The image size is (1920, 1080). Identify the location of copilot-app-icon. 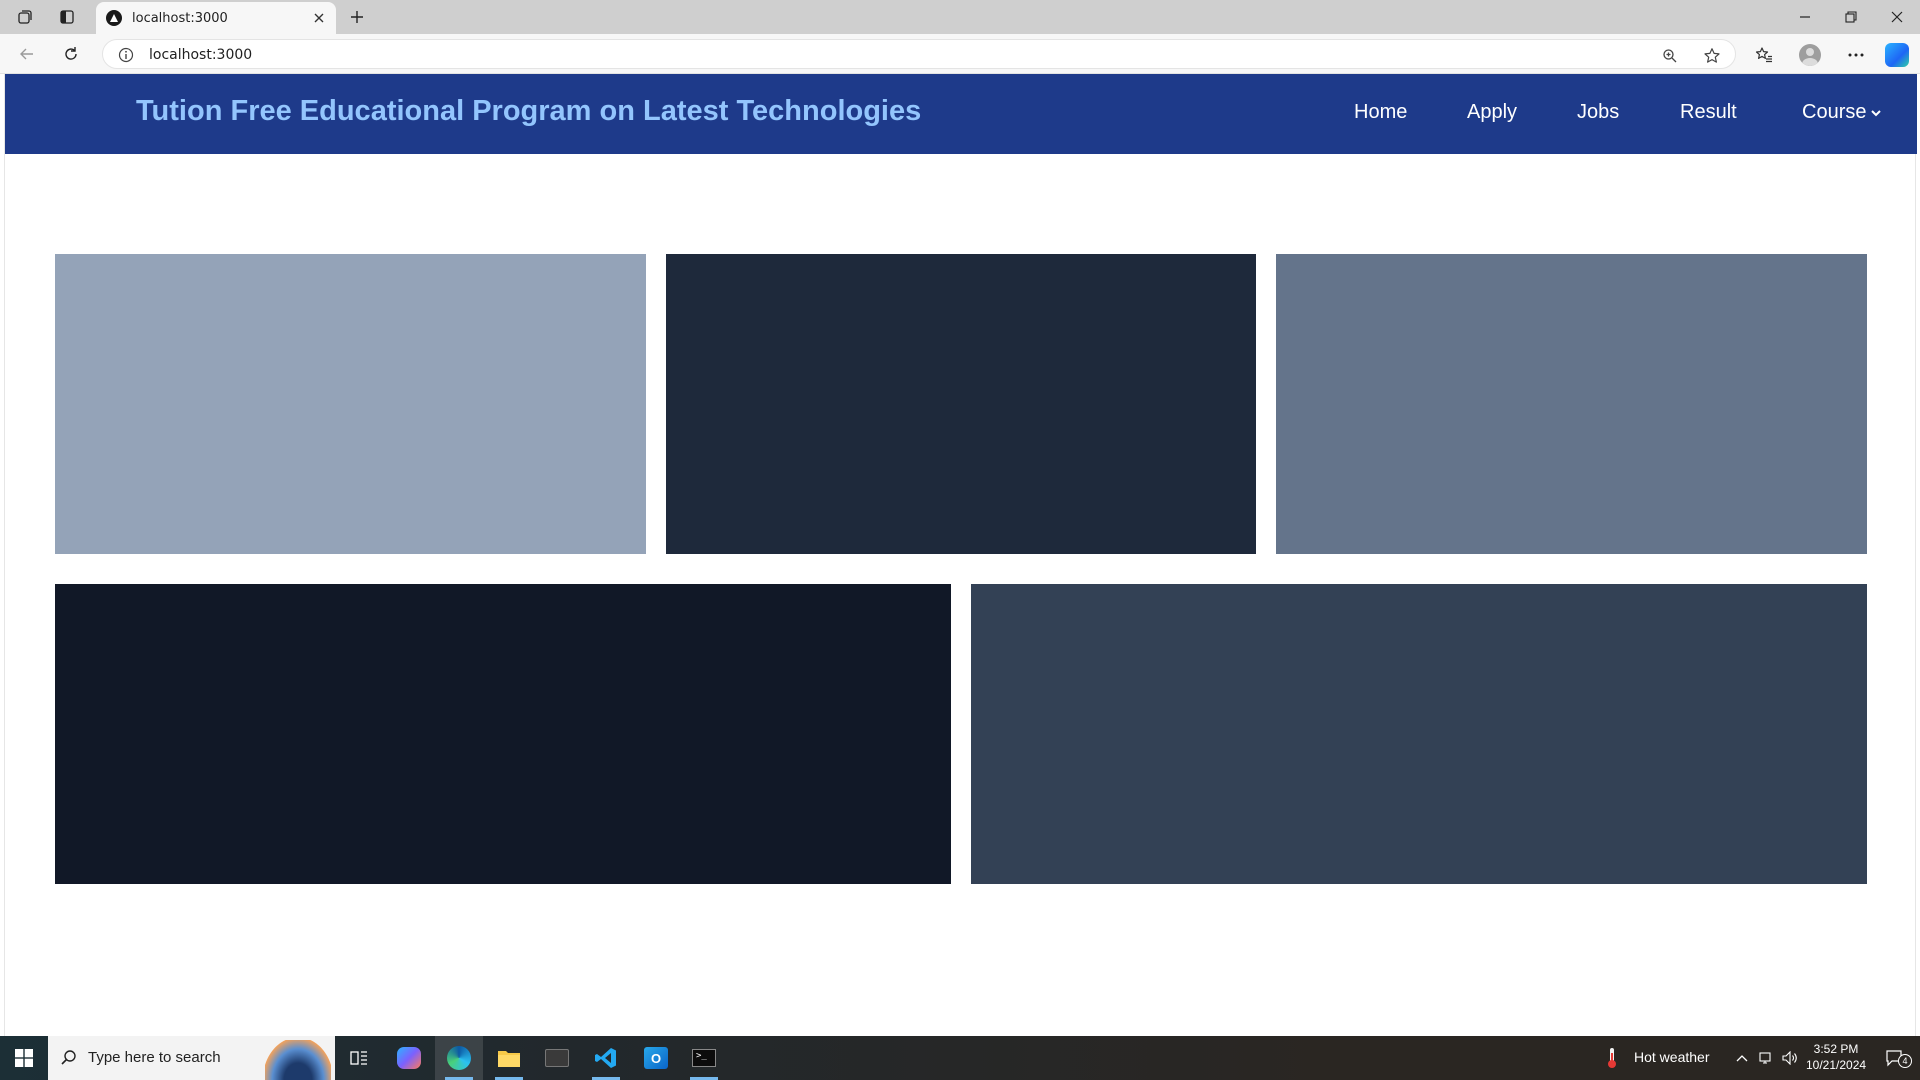
(409, 1058).